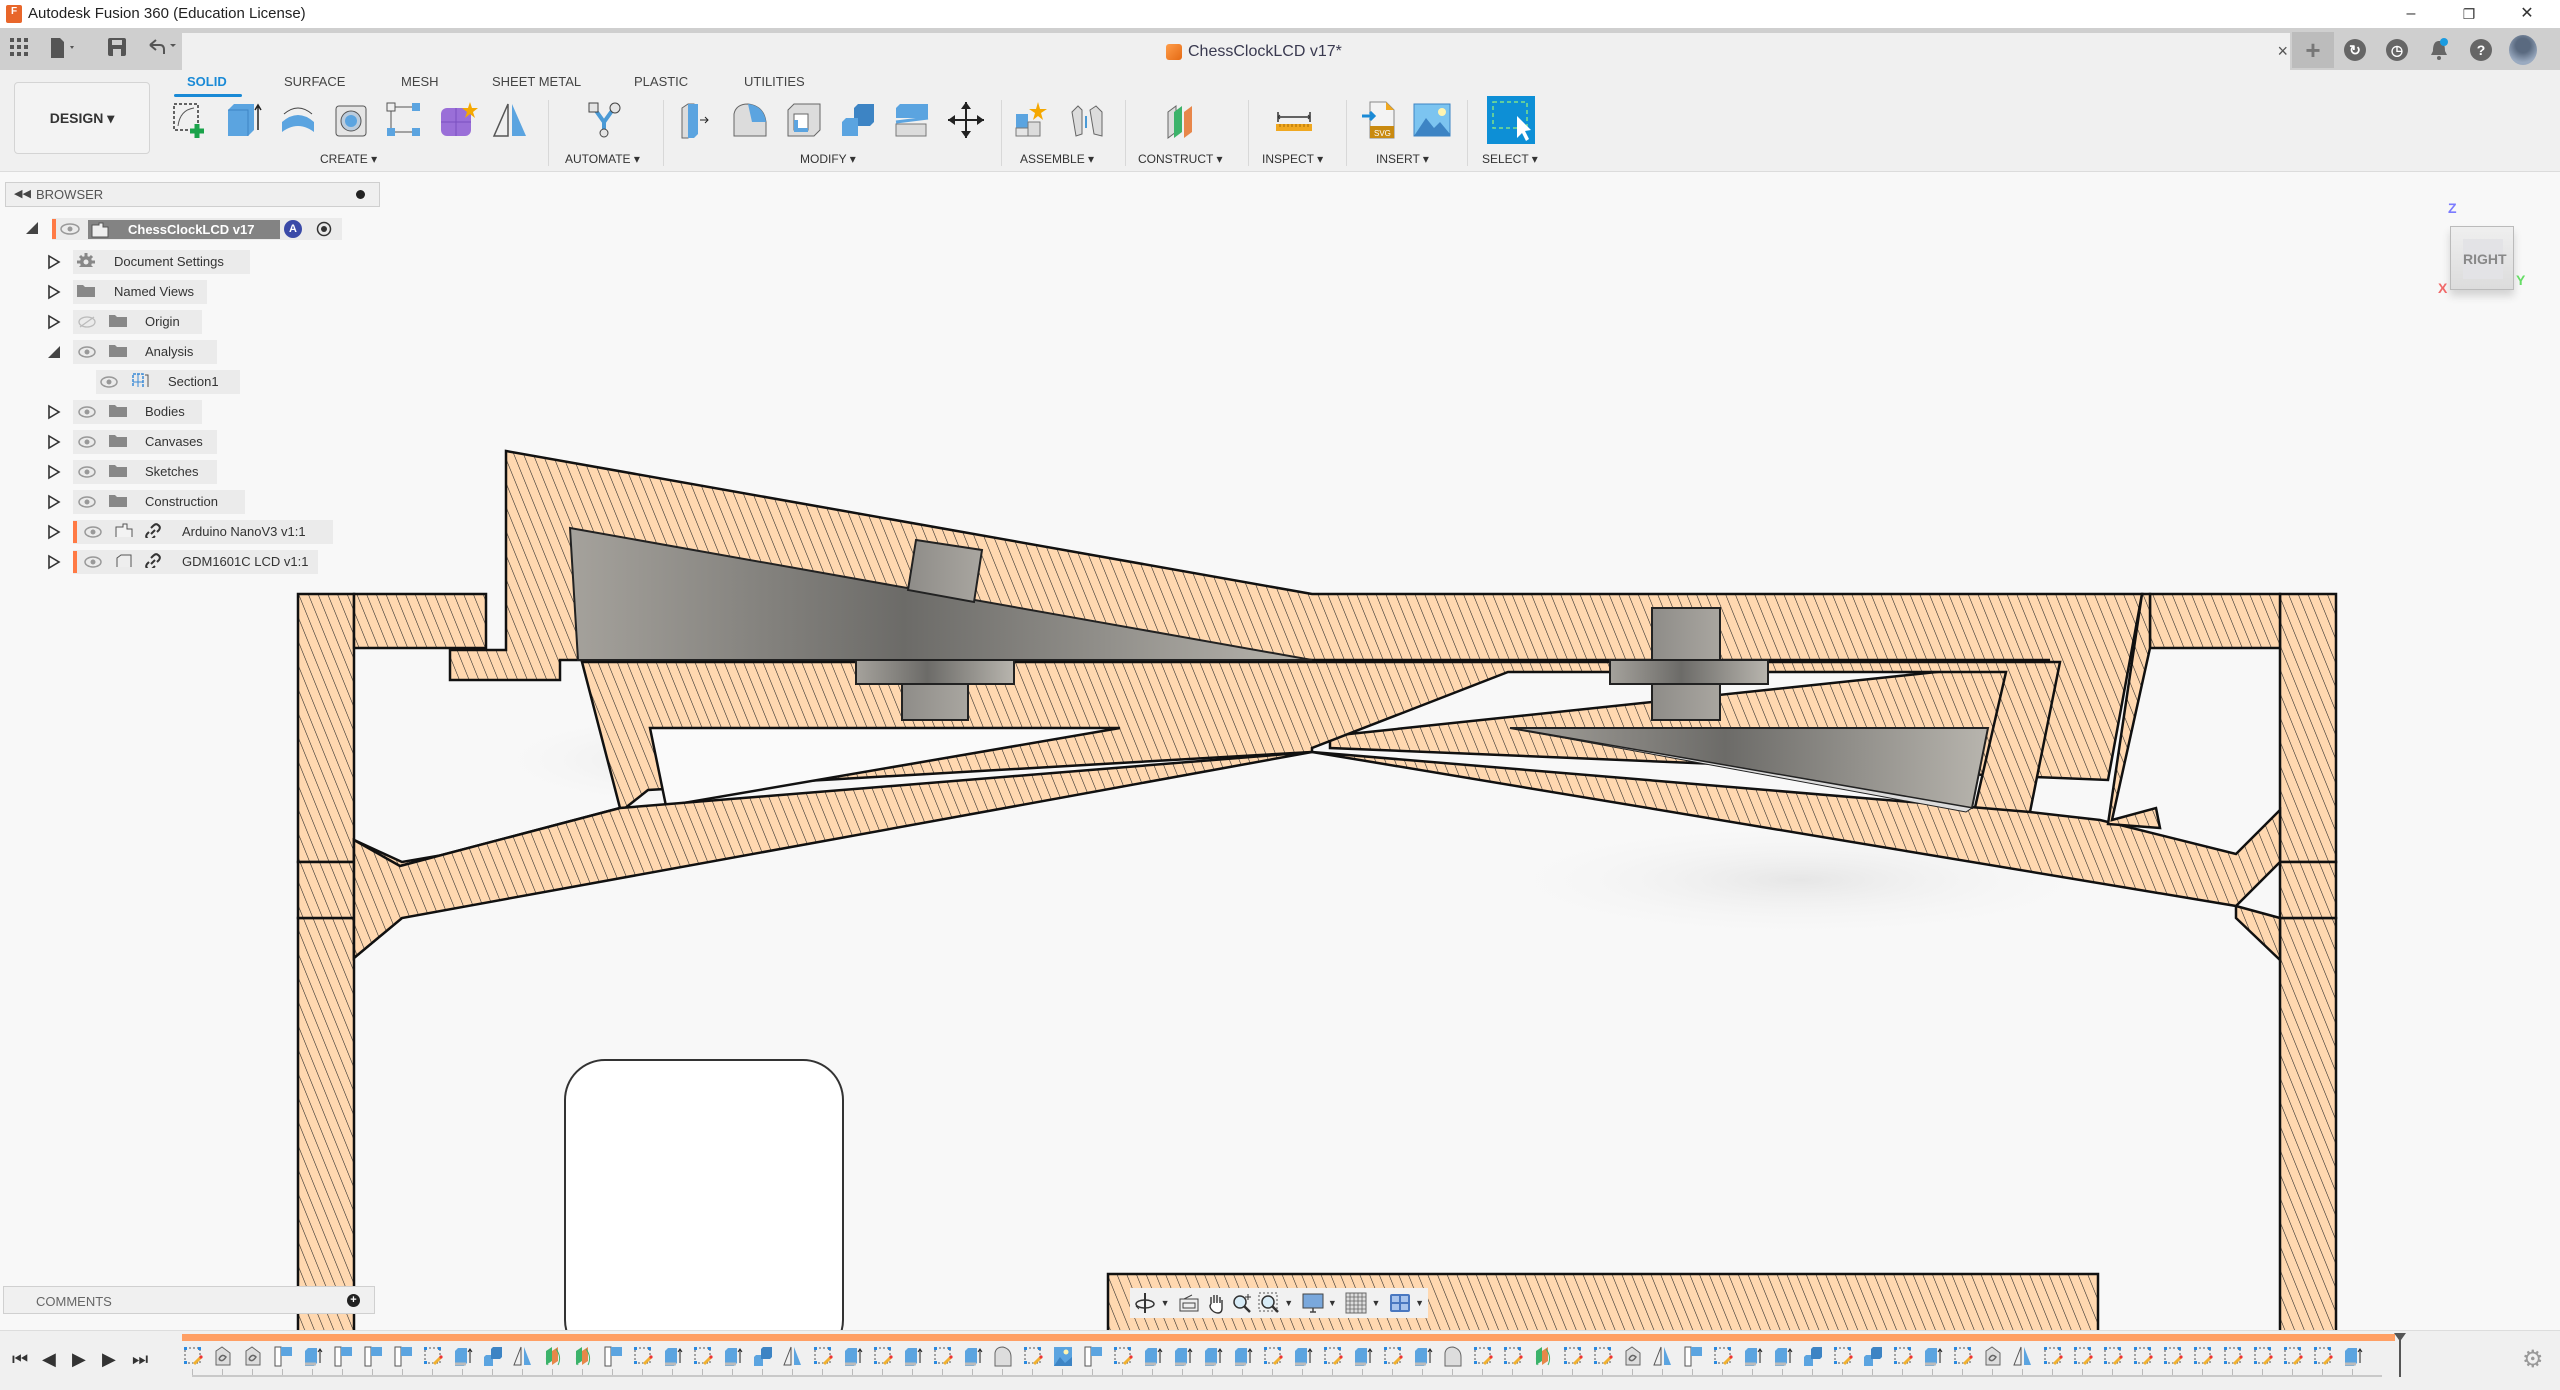  What do you see at coordinates (523, 1356) in the screenshot?
I see `mirror-feature-icon` at bounding box center [523, 1356].